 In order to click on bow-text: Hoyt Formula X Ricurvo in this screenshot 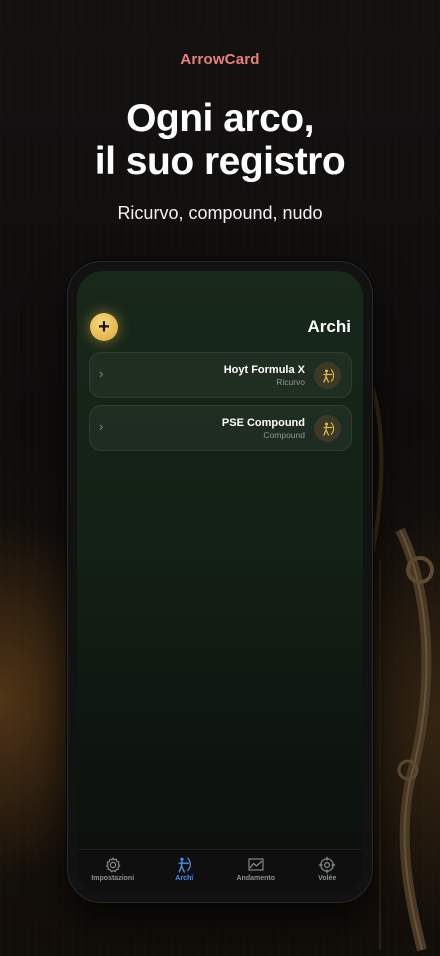, I will do `click(264, 375)`.